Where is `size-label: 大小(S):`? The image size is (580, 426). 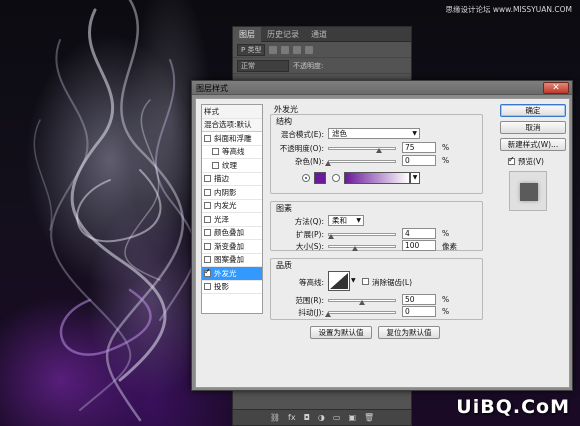 size-label: 大小(S): is located at coordinates (309, 246).